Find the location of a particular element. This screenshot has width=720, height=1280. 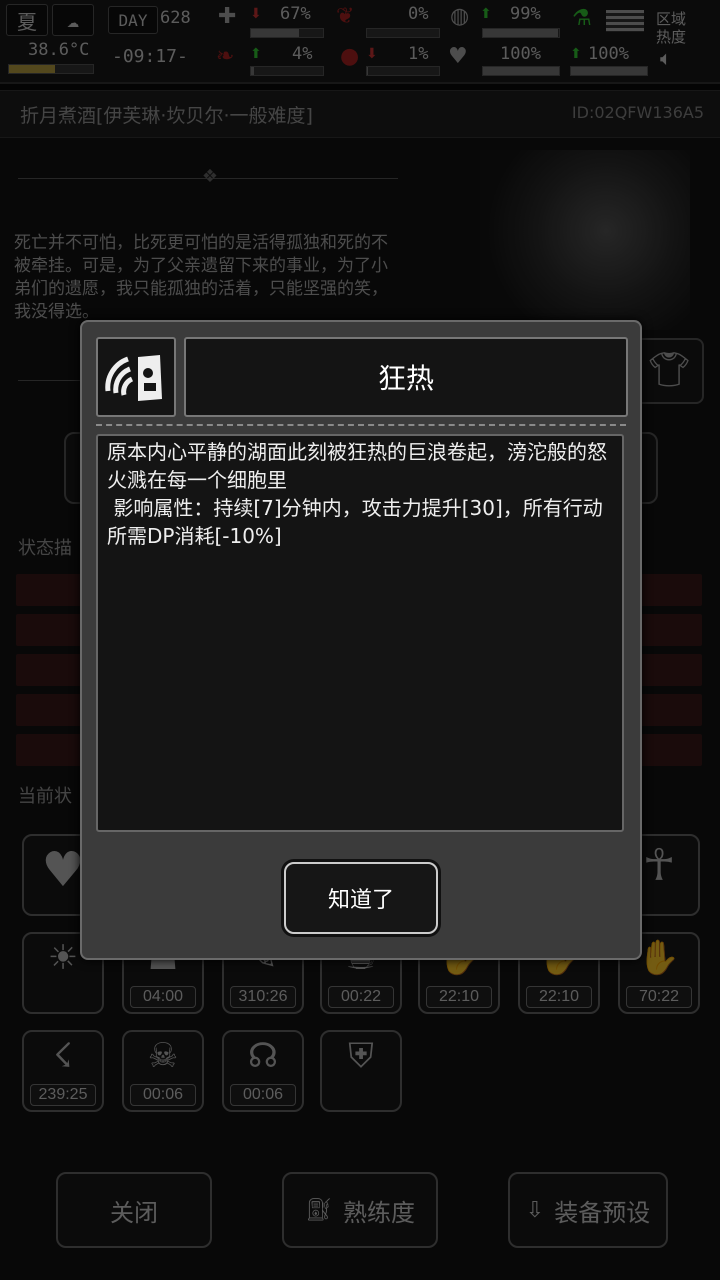

confirm-button: 知道了 is located at coordinates (361, 898).